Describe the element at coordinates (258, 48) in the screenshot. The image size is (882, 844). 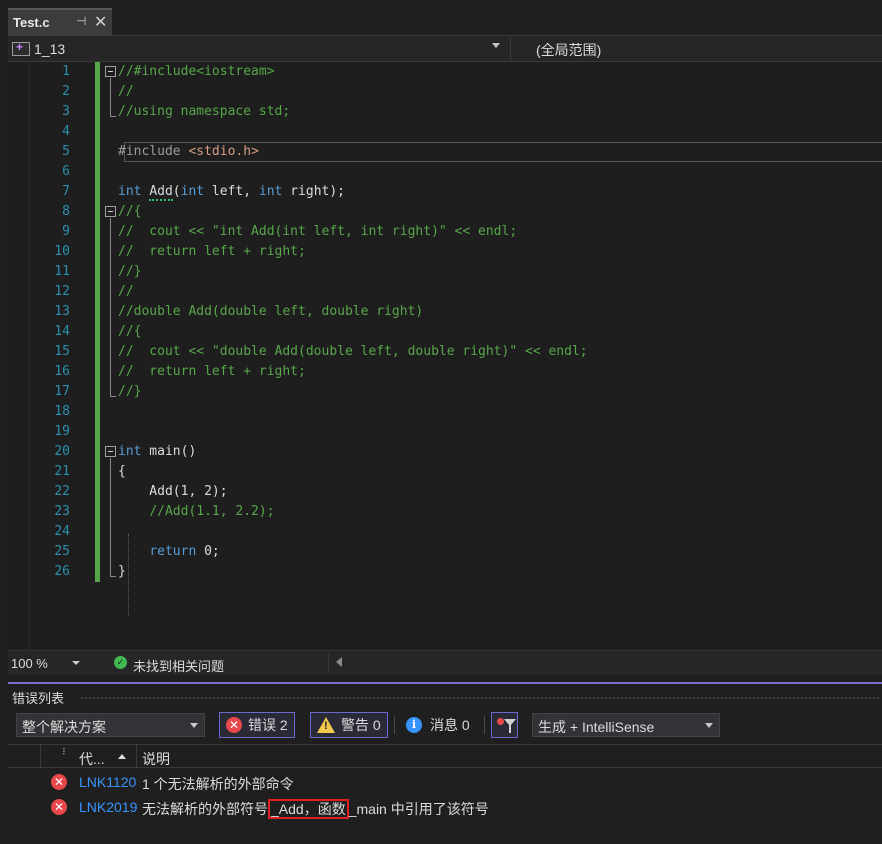
I see `project-dropdown: 1_13` at that location.